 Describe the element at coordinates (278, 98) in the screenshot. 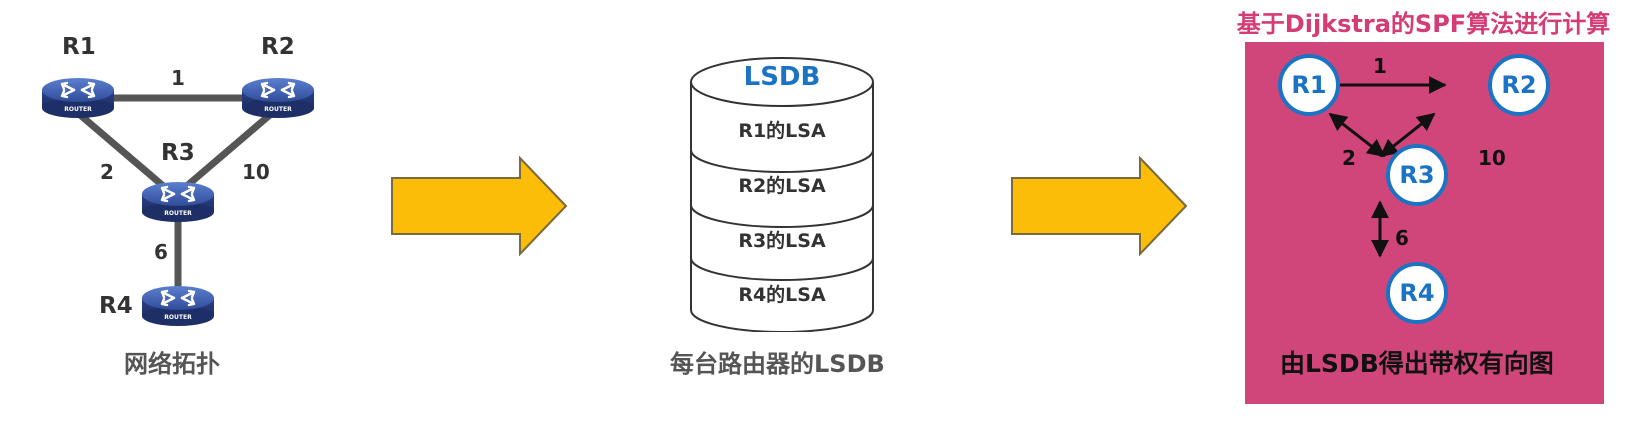

I see `router-icon-r2` at that location.